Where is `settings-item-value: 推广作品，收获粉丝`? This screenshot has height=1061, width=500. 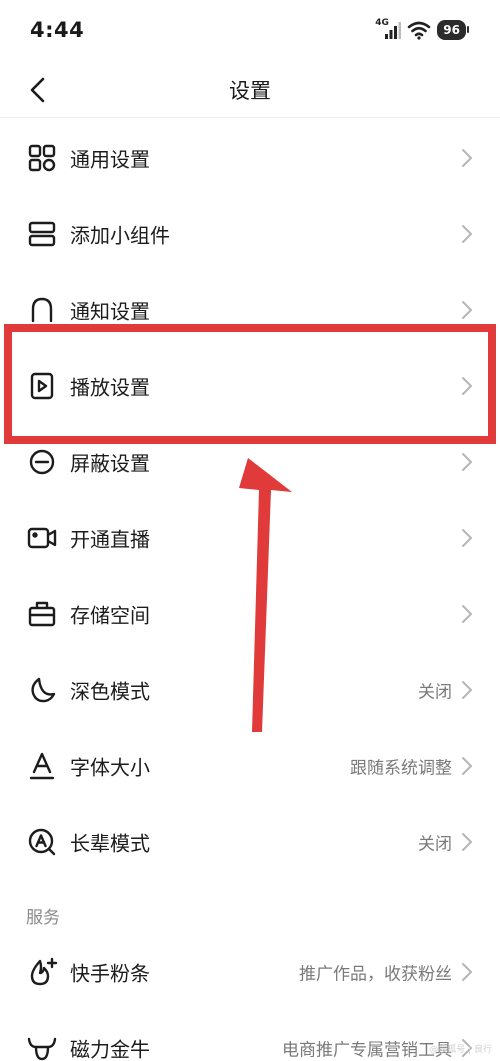 settings-item-value: 推广作品，收获粉丝 is located at coordinates (375, 974).